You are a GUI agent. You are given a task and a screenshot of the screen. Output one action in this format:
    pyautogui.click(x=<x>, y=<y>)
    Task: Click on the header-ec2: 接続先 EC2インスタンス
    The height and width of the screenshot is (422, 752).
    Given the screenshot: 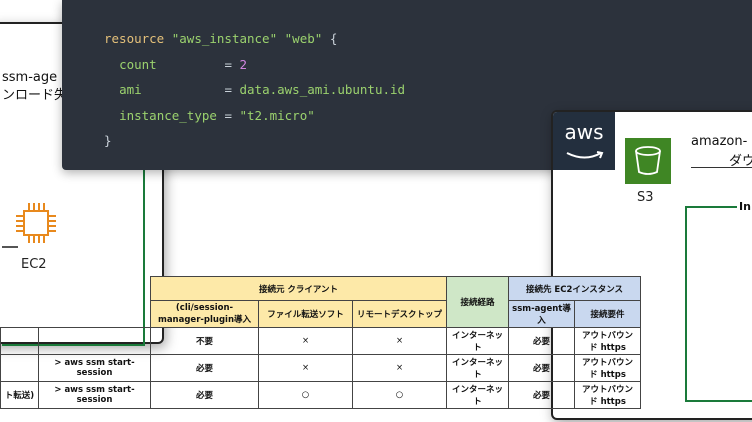 What is the action you would take?
    pyautogui.click(x=574, y=288)
    